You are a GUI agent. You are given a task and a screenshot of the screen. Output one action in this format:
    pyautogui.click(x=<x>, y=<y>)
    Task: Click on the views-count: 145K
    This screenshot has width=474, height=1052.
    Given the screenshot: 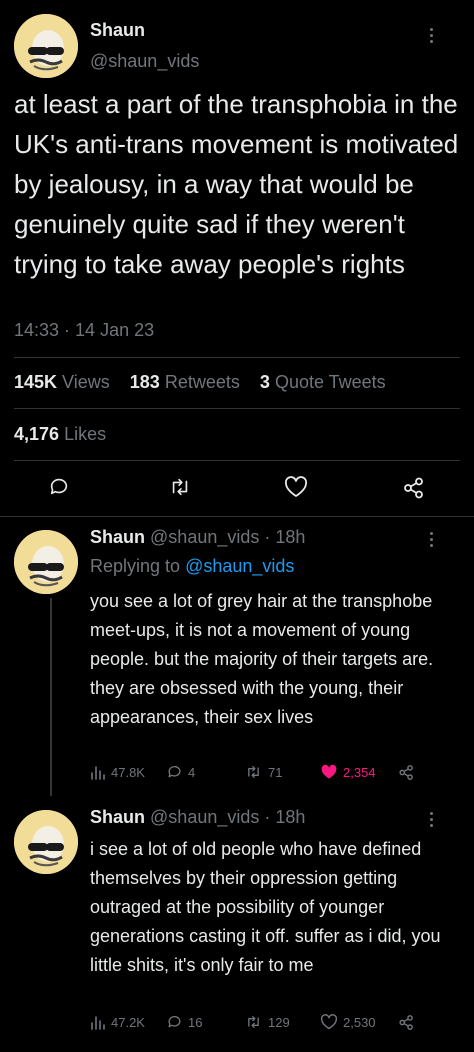 What is the action you would take?
    pyautogui.click(x=36, y=382)
    